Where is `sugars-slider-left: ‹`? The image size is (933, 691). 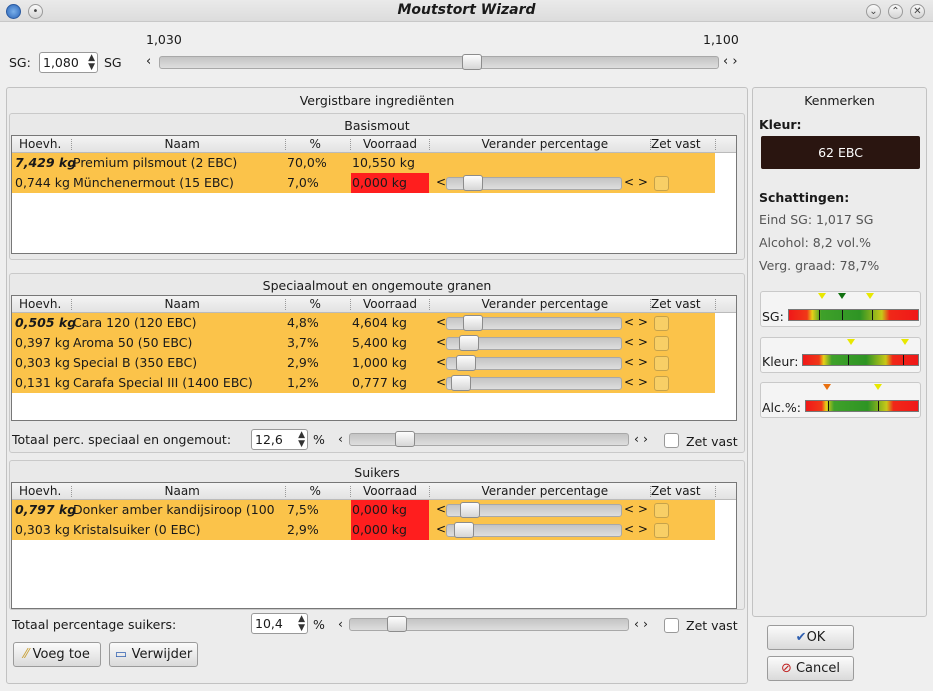 sugars-slider-left: ‹ is located at coordinates (340, 623).